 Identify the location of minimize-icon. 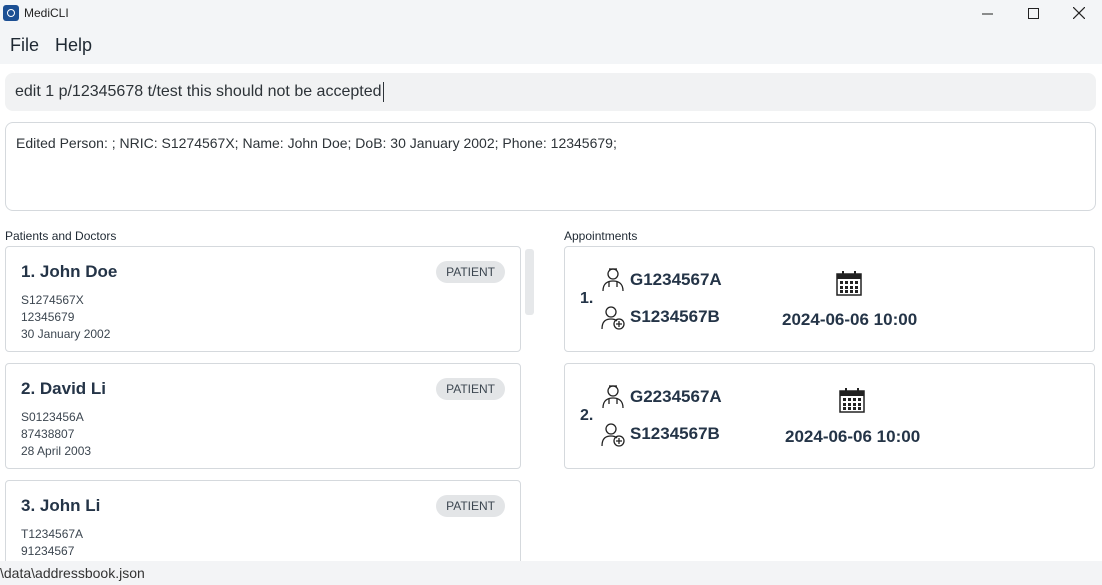
(987, 13).